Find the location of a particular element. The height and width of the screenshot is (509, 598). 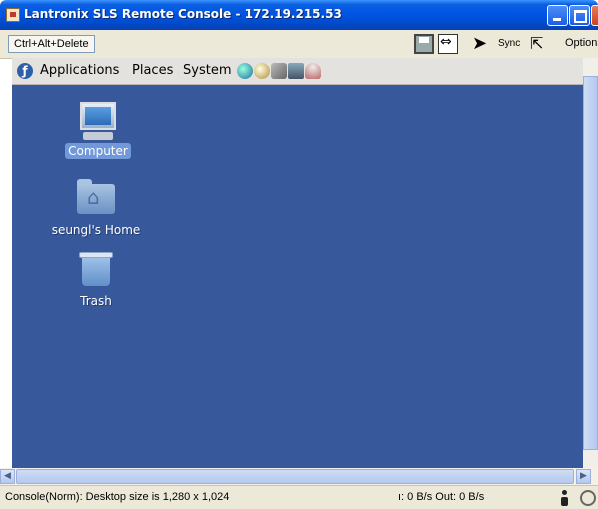

screenshot-icon is located at coordinates (296, 71).